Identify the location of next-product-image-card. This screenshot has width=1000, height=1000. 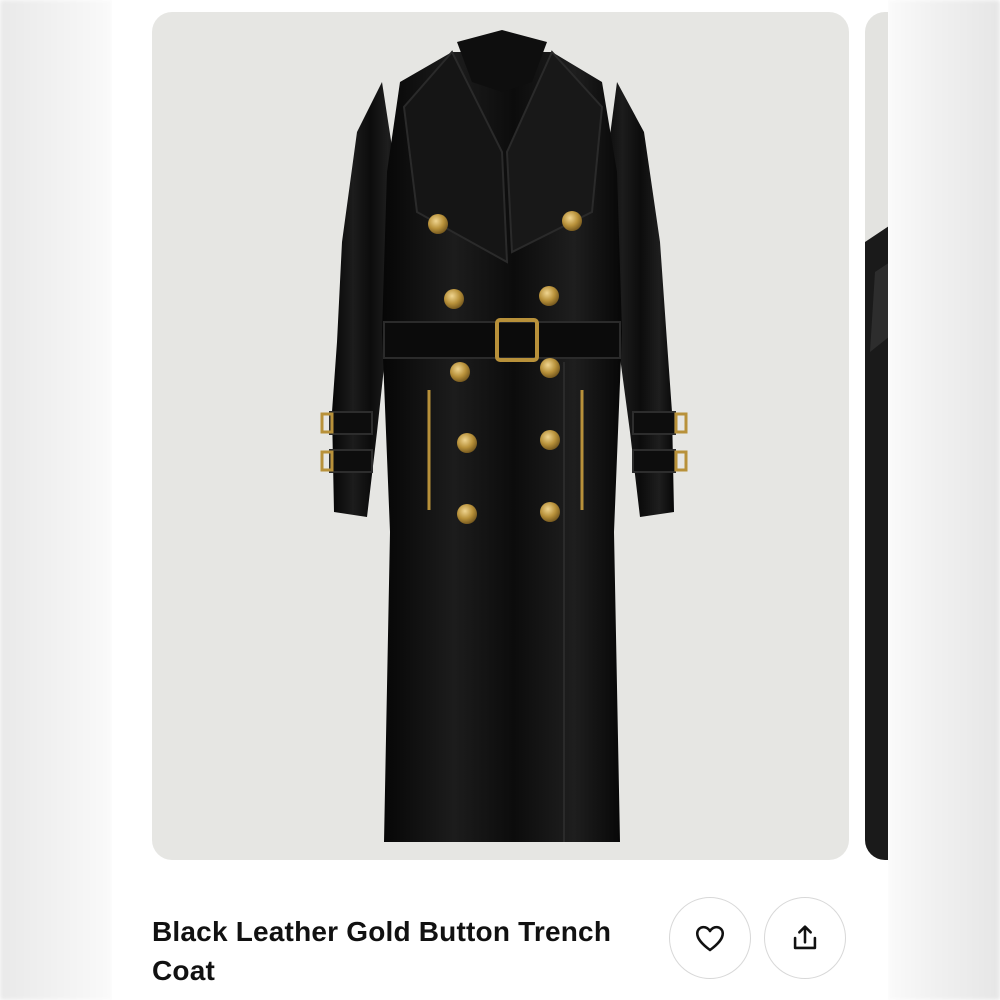
(876, 436).